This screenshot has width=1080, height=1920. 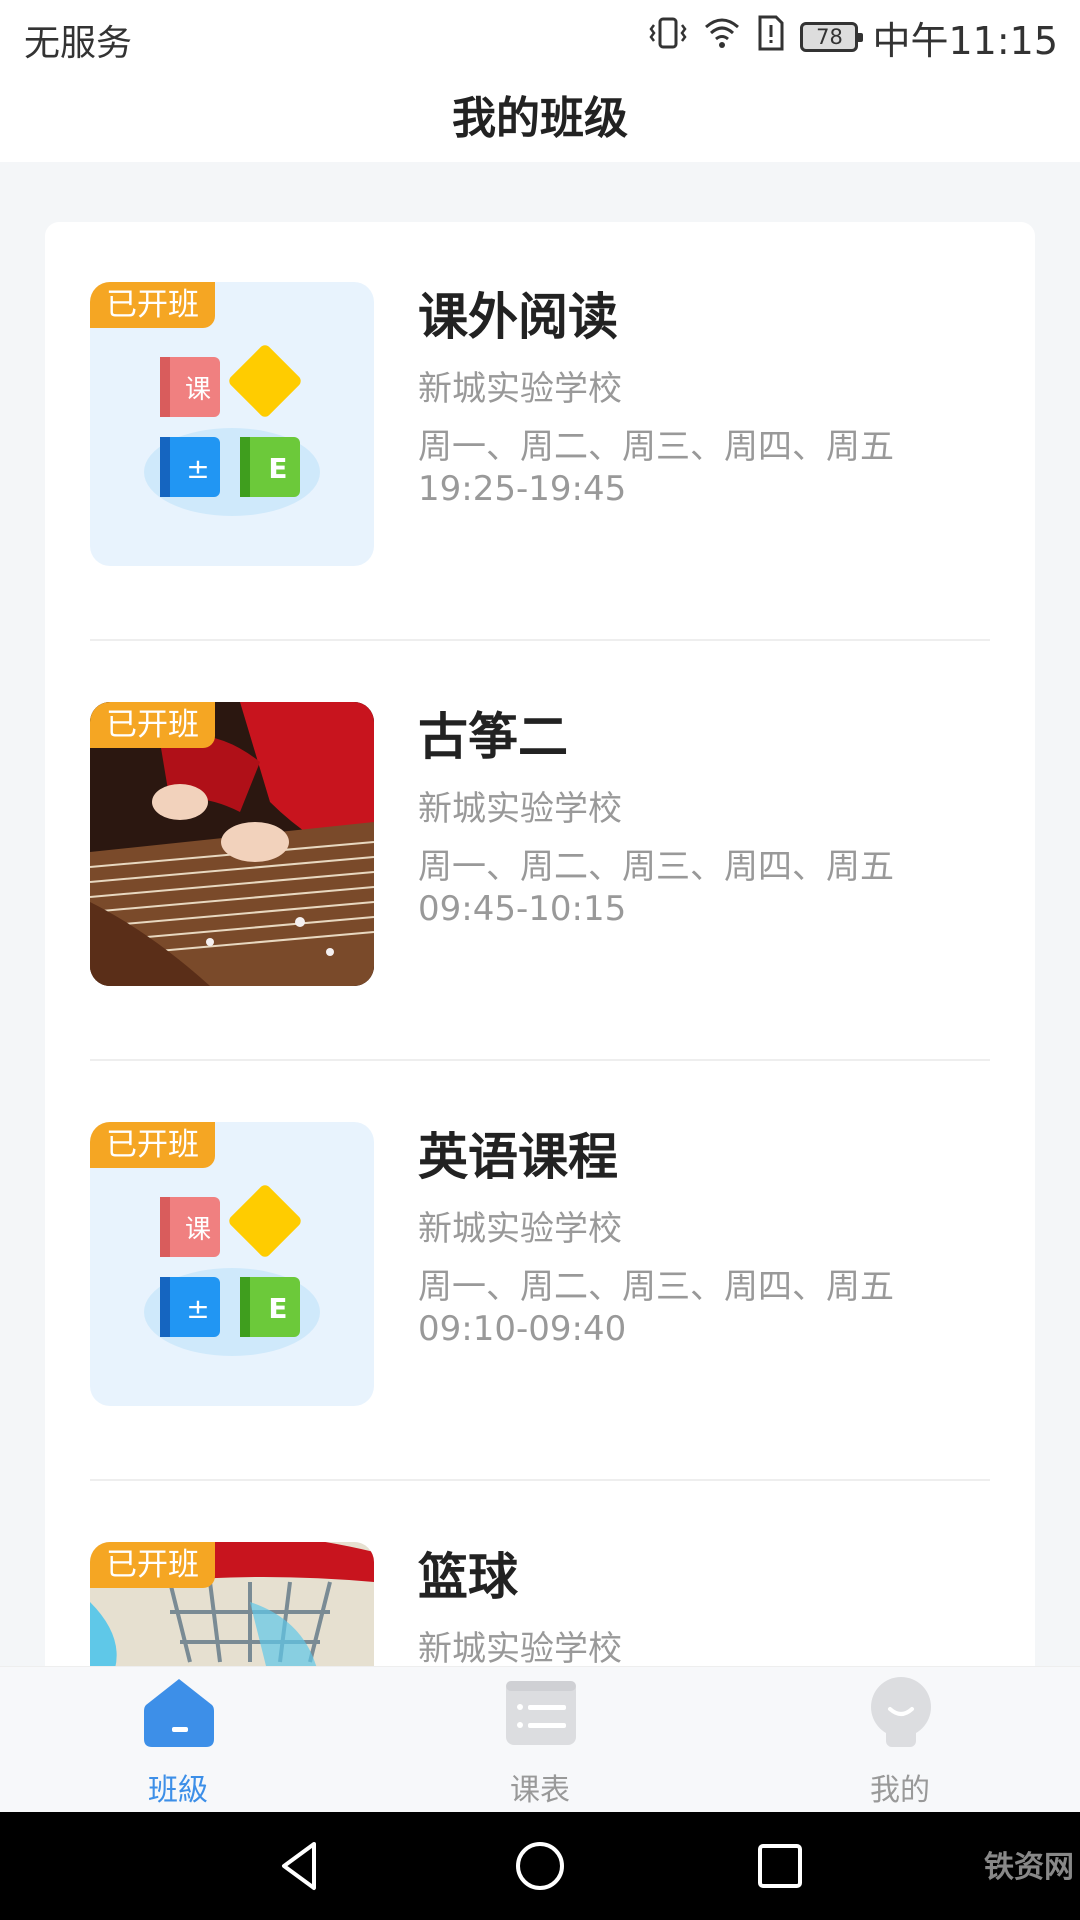 What do you see at coordinates (540, 1790) in the screenshot?
I see `tab-label: 课表` at bounding box center [540, 1790].